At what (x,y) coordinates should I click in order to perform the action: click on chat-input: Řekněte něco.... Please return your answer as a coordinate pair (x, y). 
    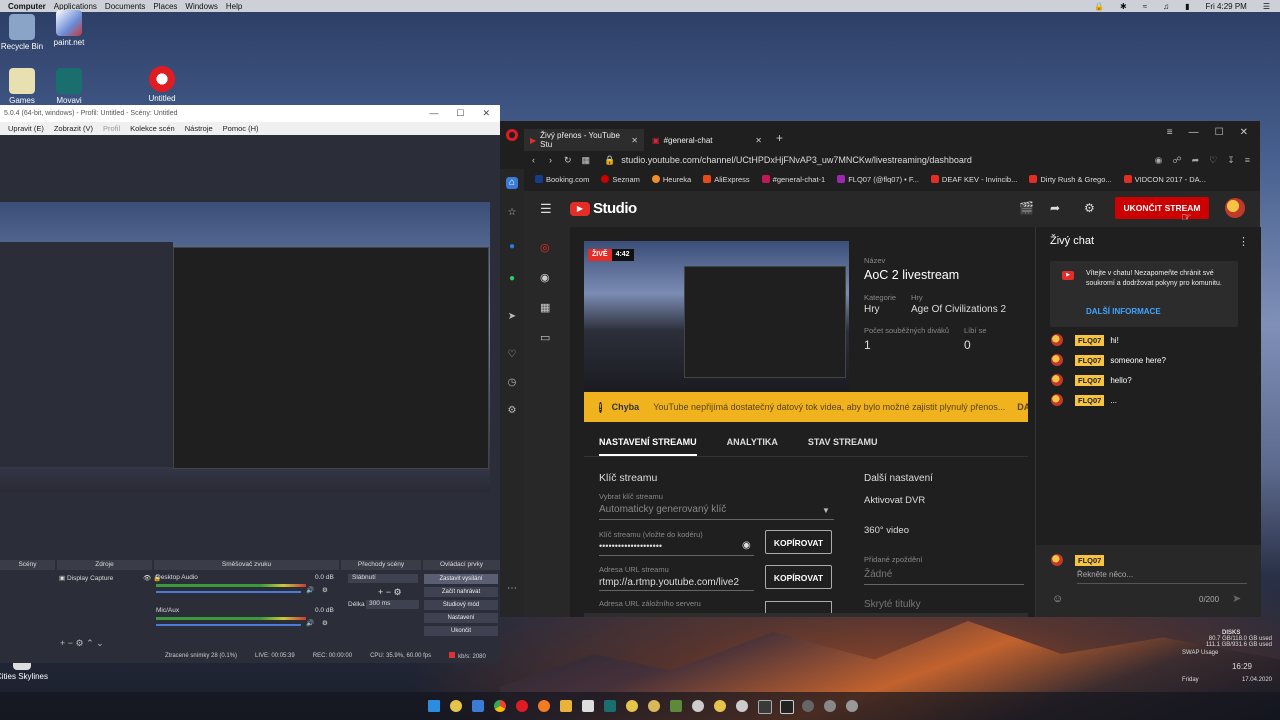
    Looking at the image, I should click on (1105, 574).